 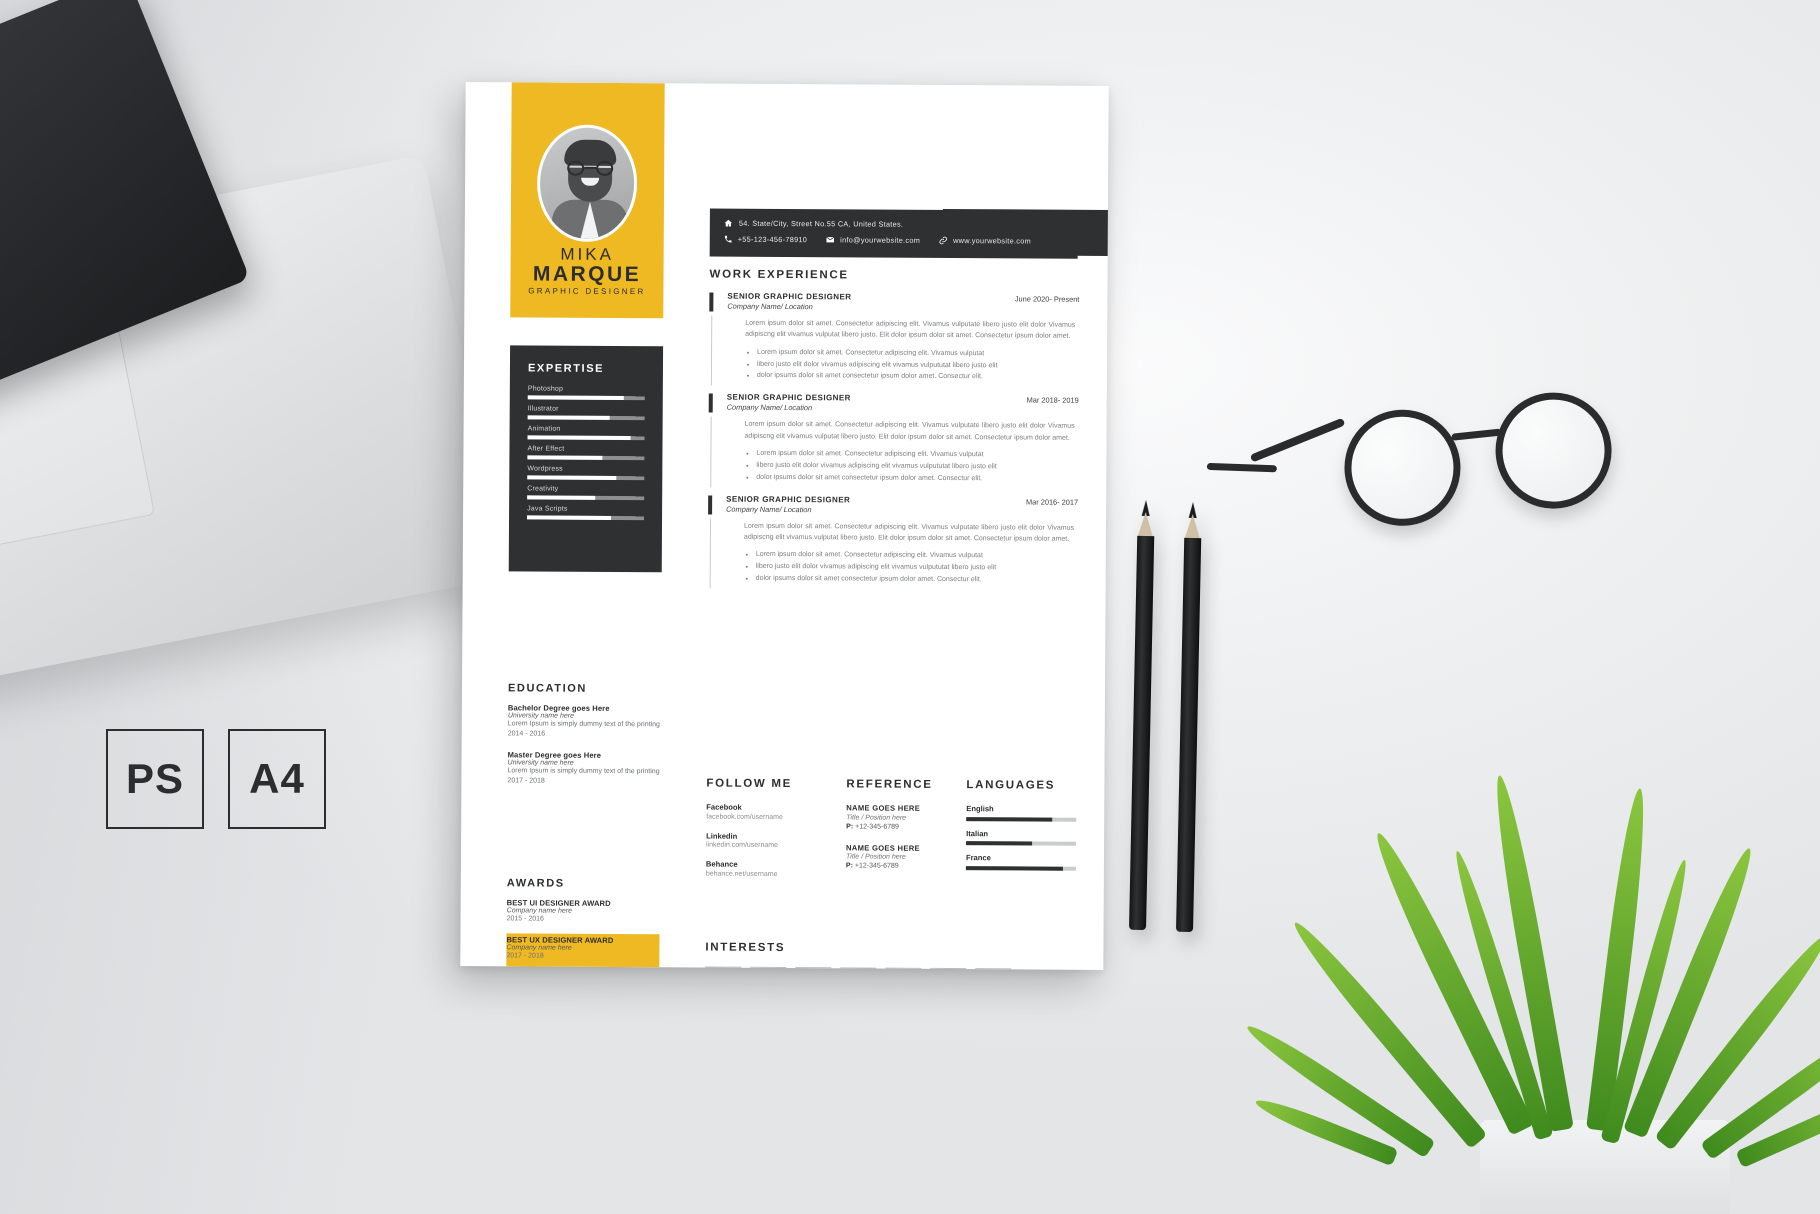 What do you see at coordinates (587, 291) in the screenshot?
I see `profile-role: GRAPHIC DESIGNER` at bounding box center [587, 291].